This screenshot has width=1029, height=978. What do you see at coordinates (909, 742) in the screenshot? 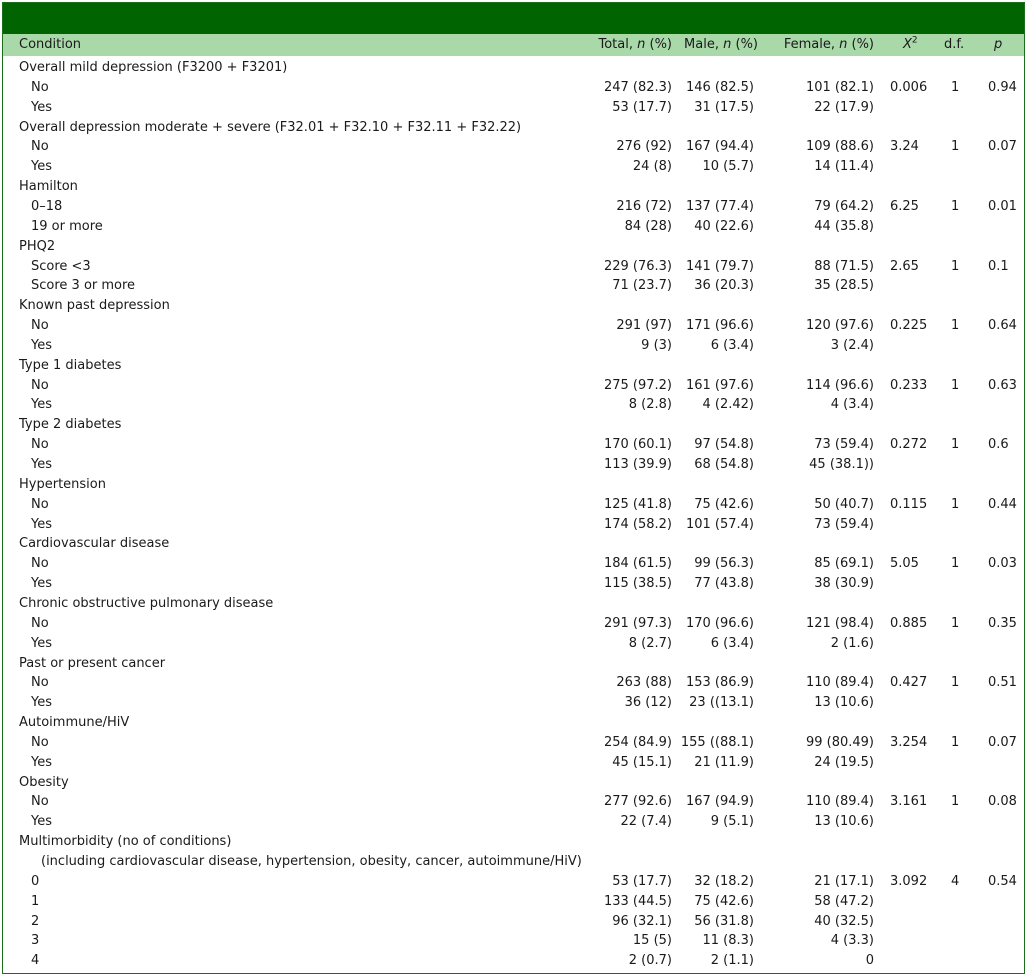
I see `cell-chi-square: 3.254` at bounding box center [909, 742].